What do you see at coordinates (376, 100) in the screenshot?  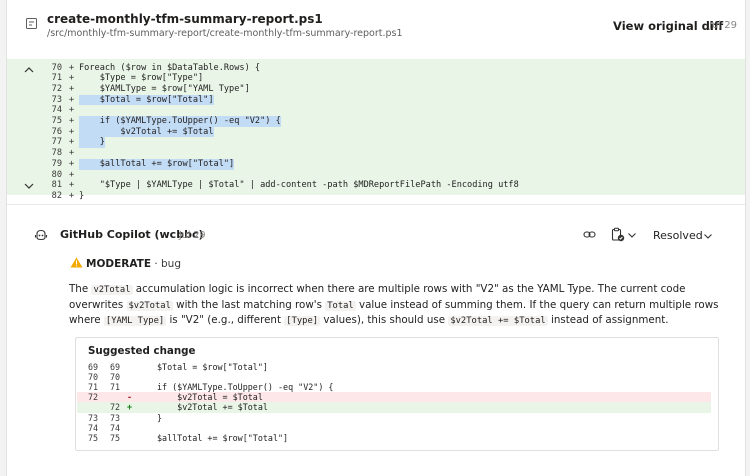 I see `diff-line: 73 + $Total = $row["Total"]` at bounding box center [376, 100].